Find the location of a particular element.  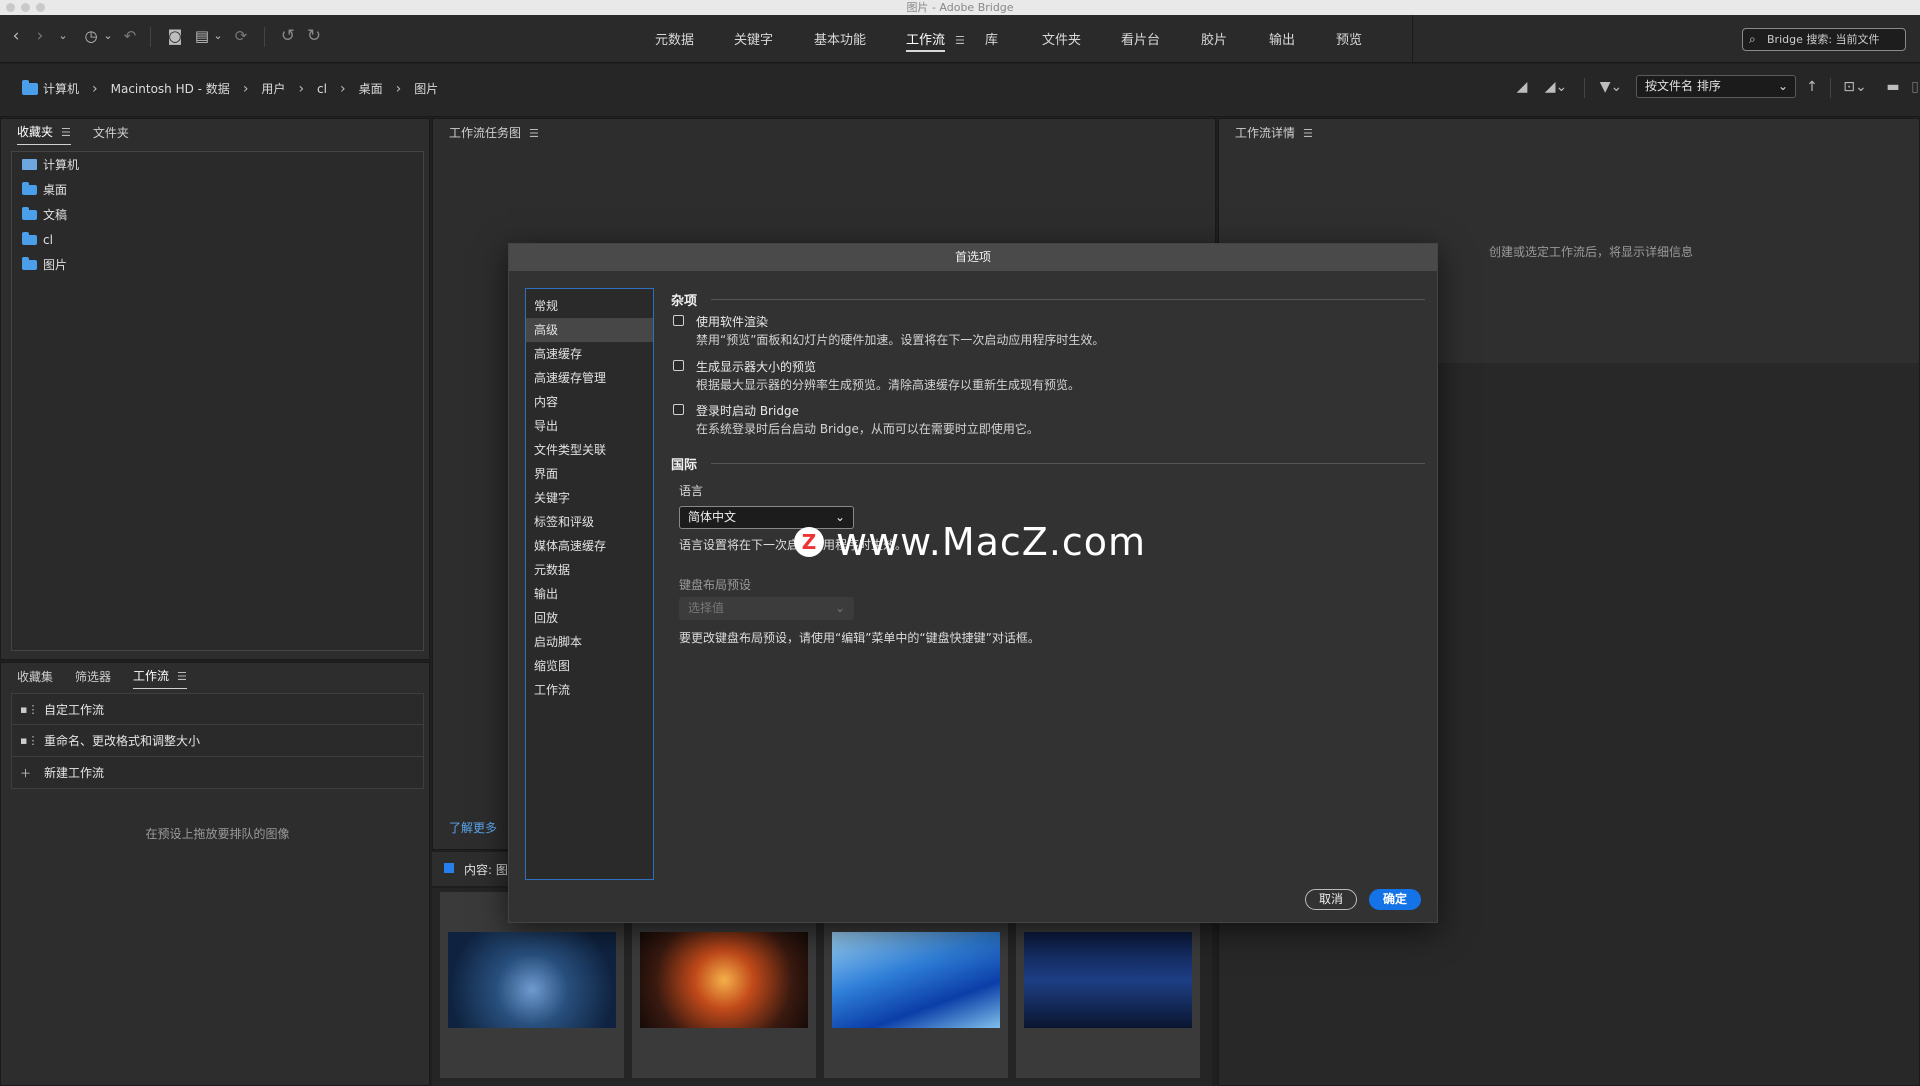

workspace-tab-workflow: 工作流 ☰ is located at coordinates (935, 40).